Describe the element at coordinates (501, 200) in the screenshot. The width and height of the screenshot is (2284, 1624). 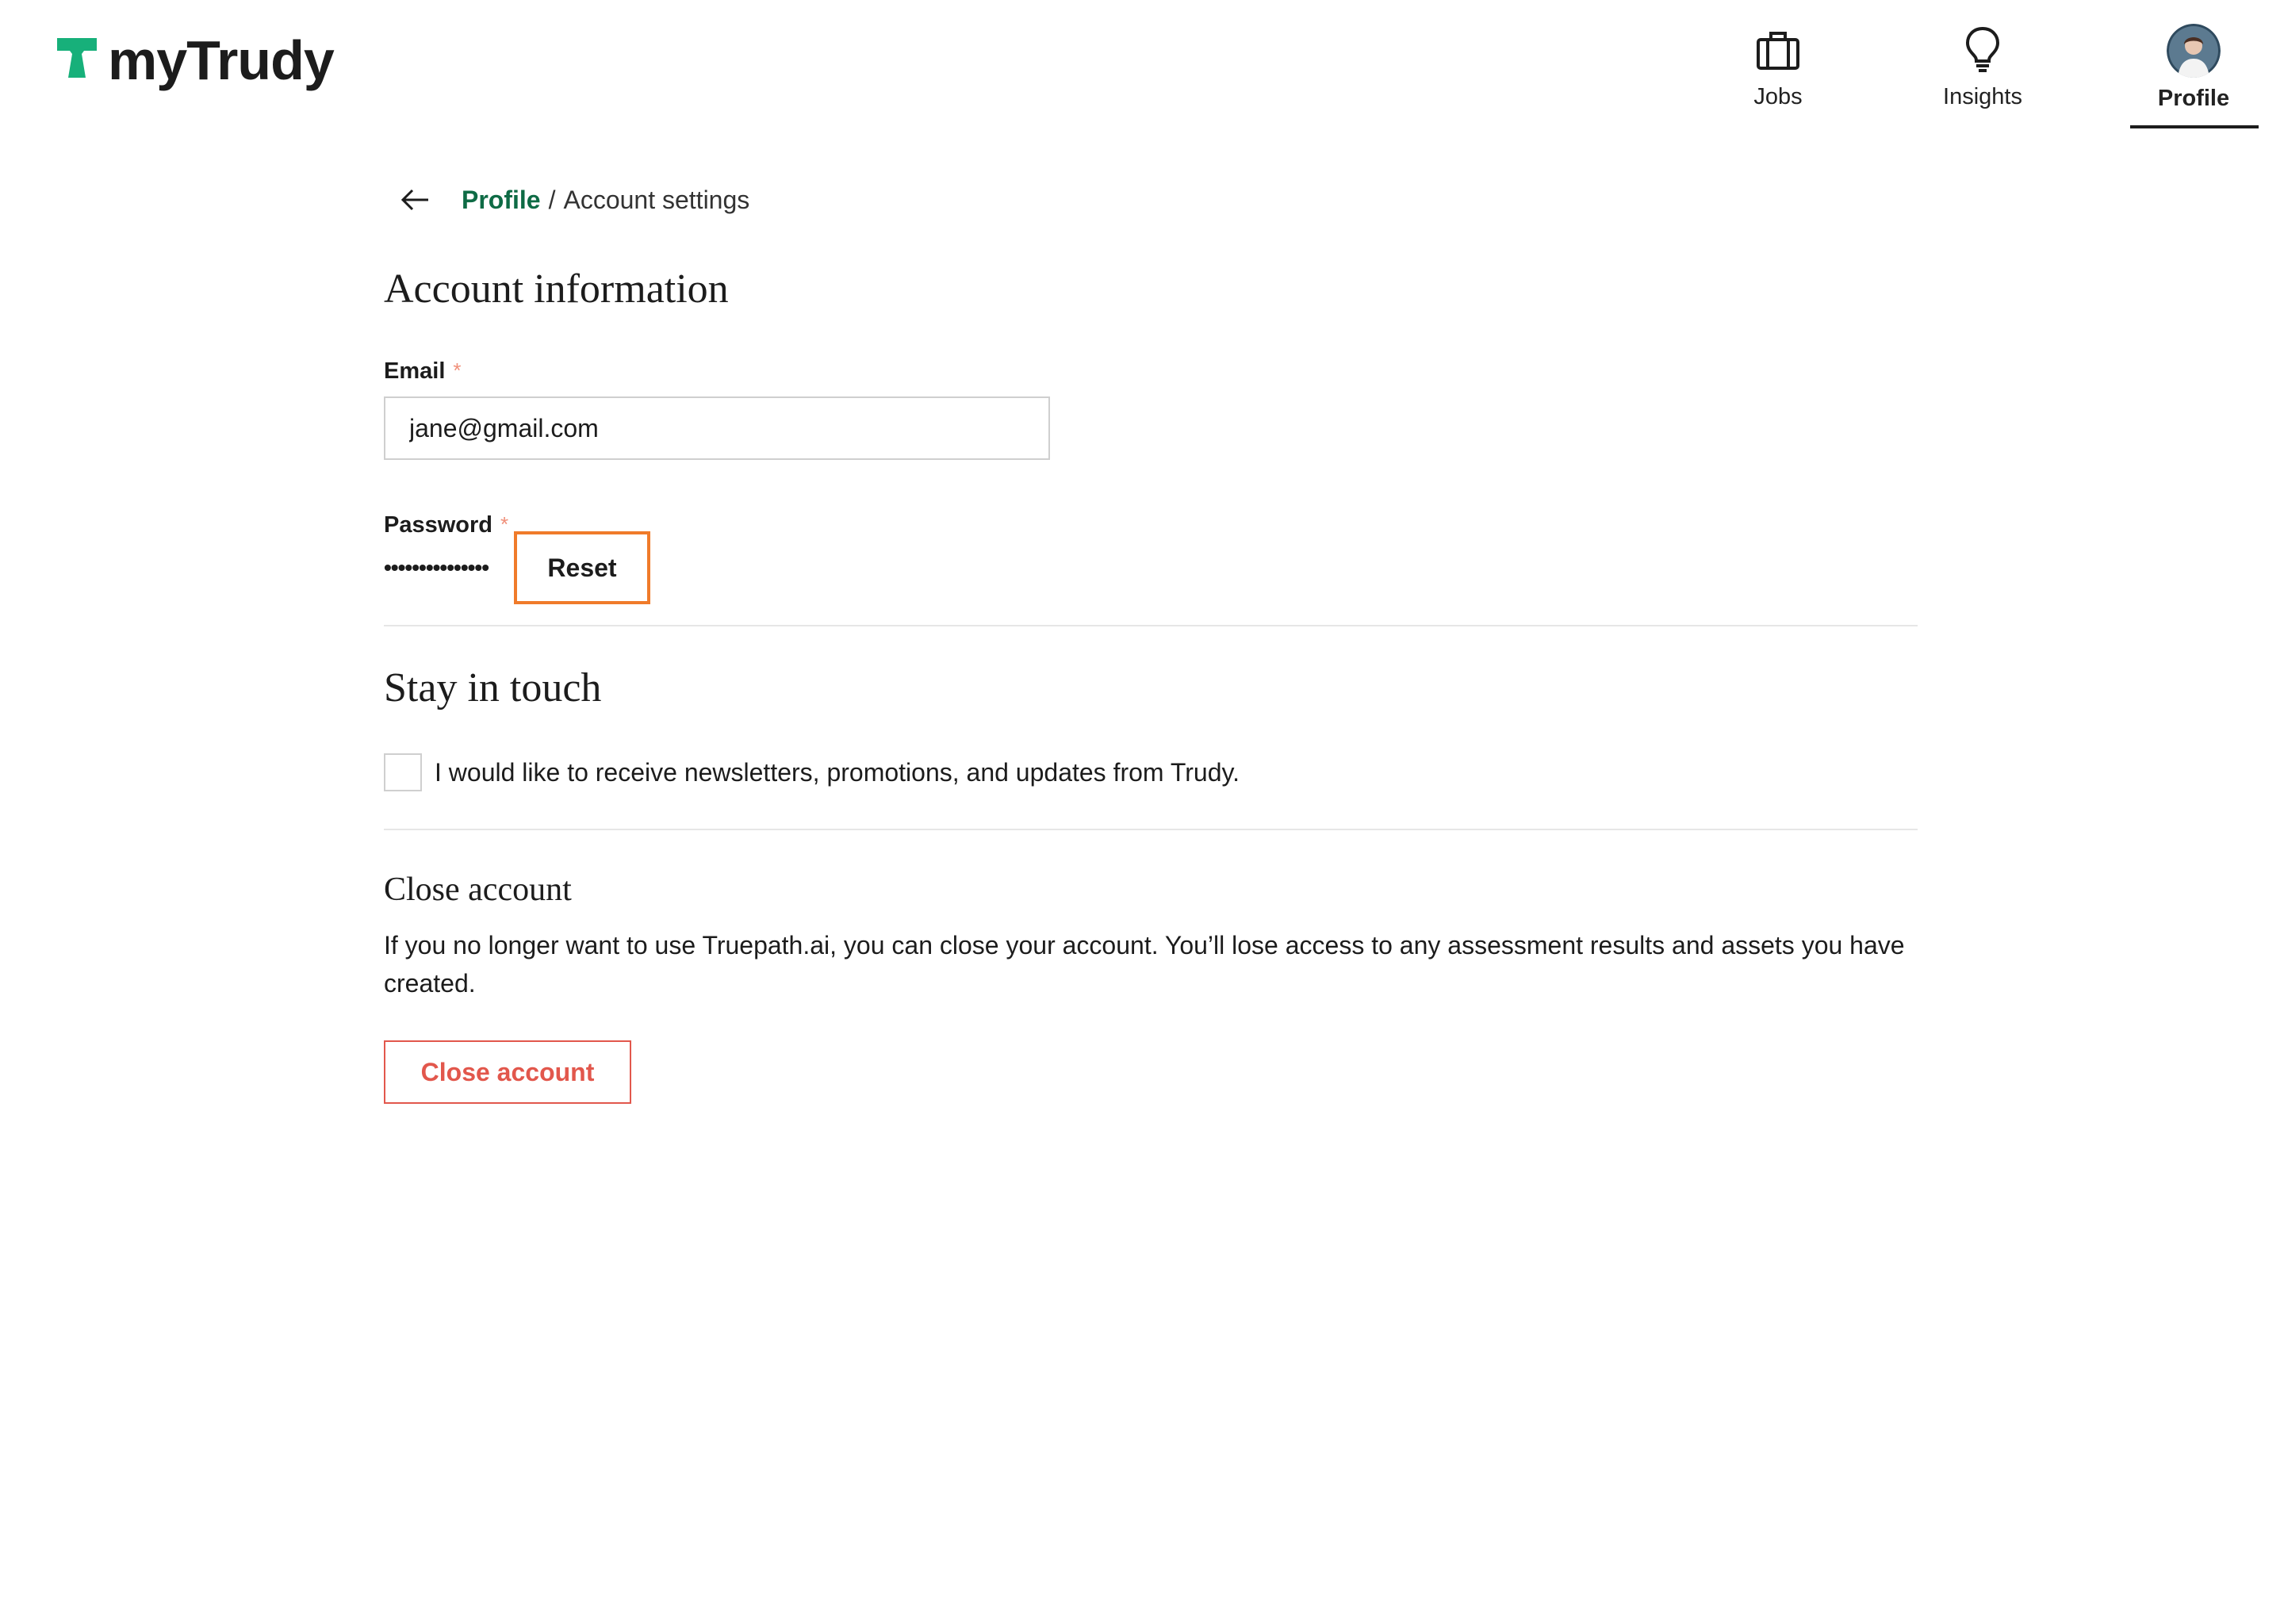
I see `breadcrumb-profile-link: Profile` at that location.